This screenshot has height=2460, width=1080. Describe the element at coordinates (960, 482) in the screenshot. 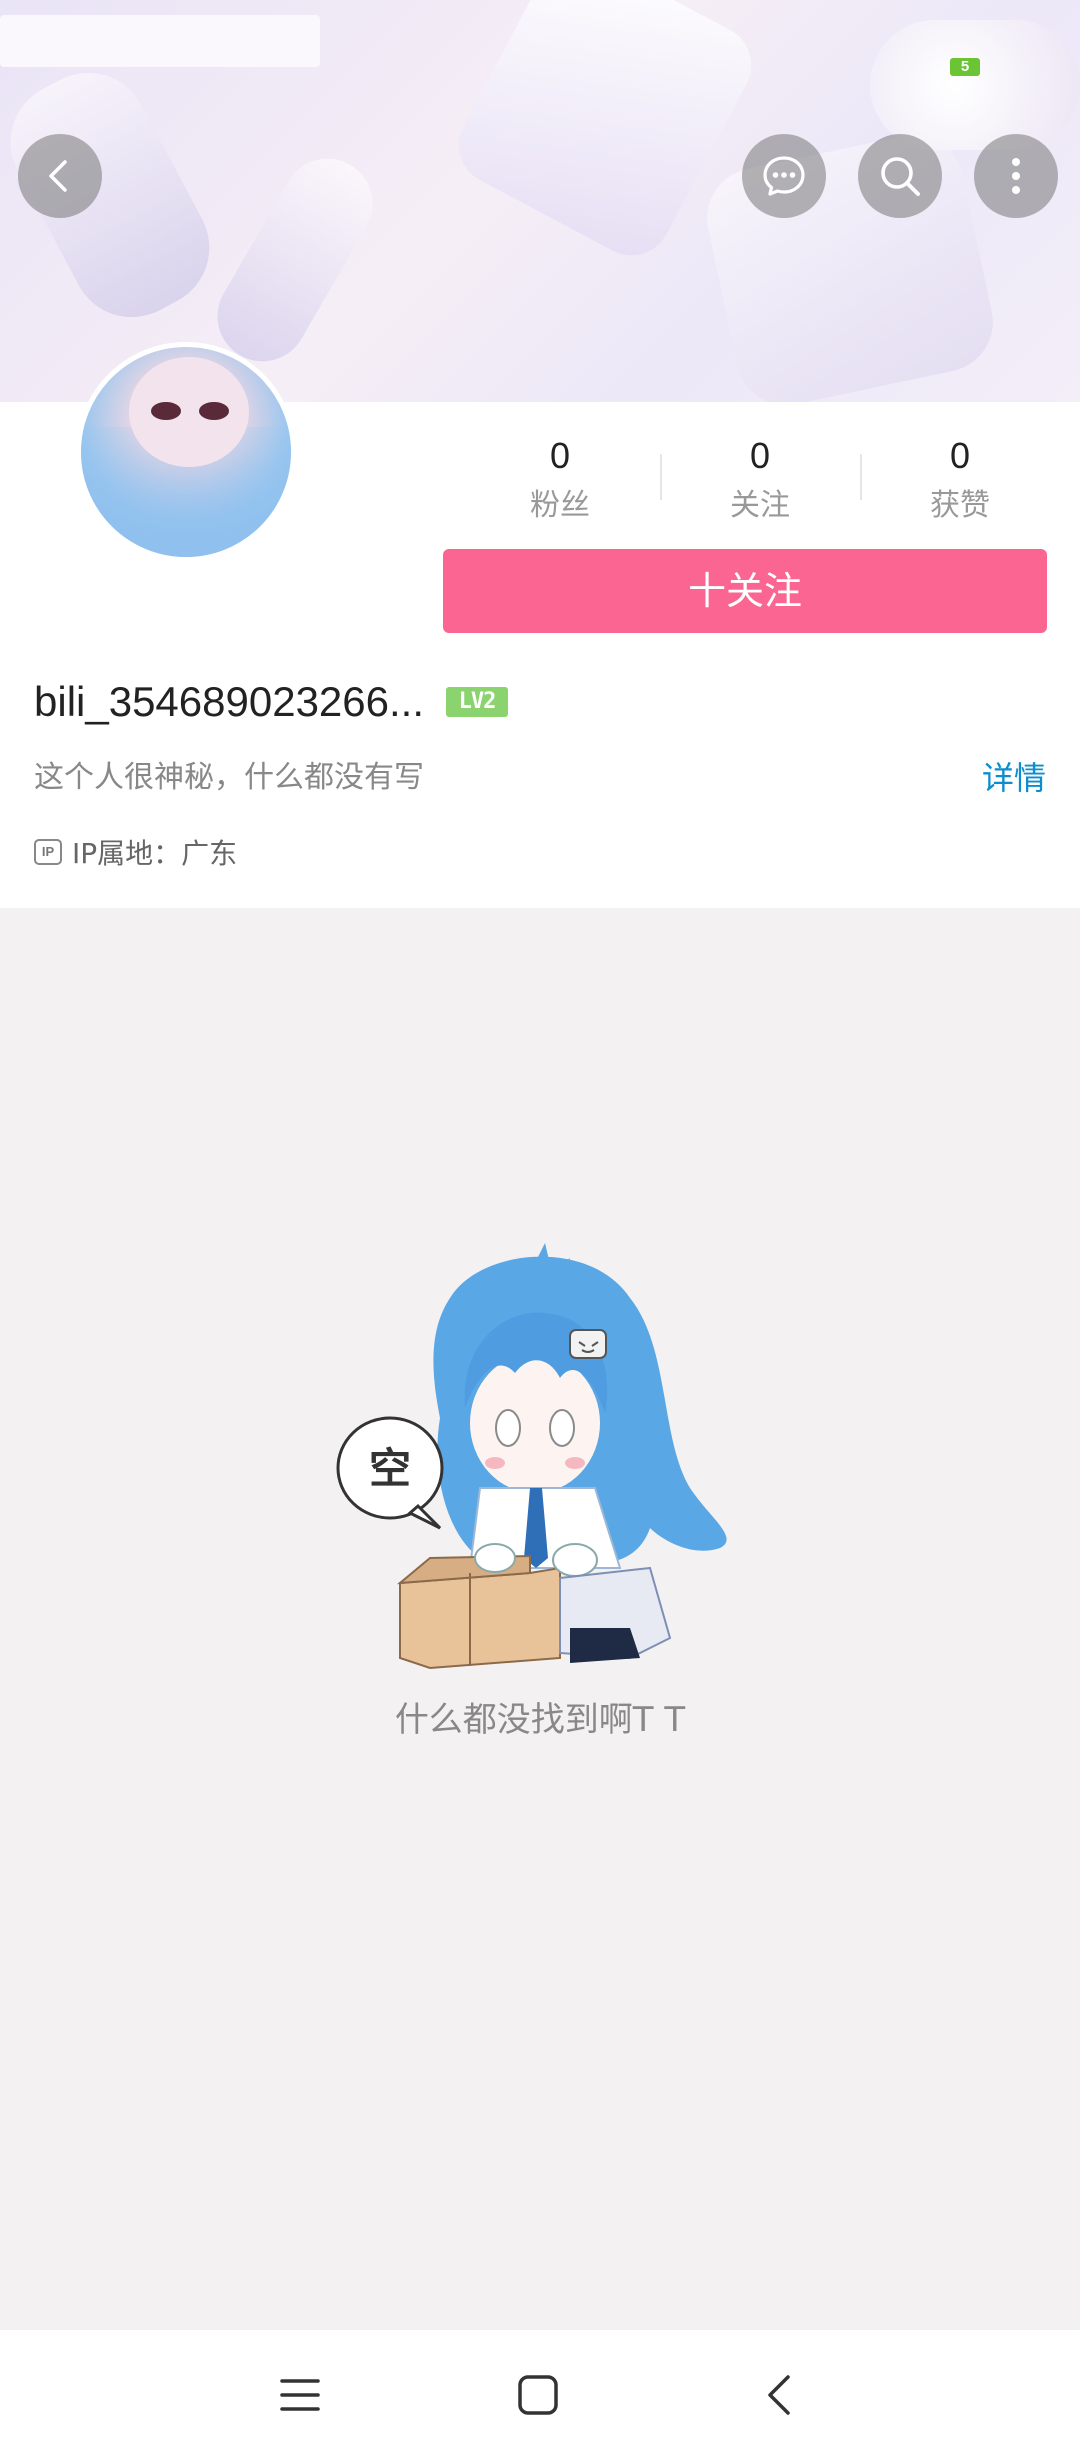

I see `stat-likes: 0 获赞` at that location.